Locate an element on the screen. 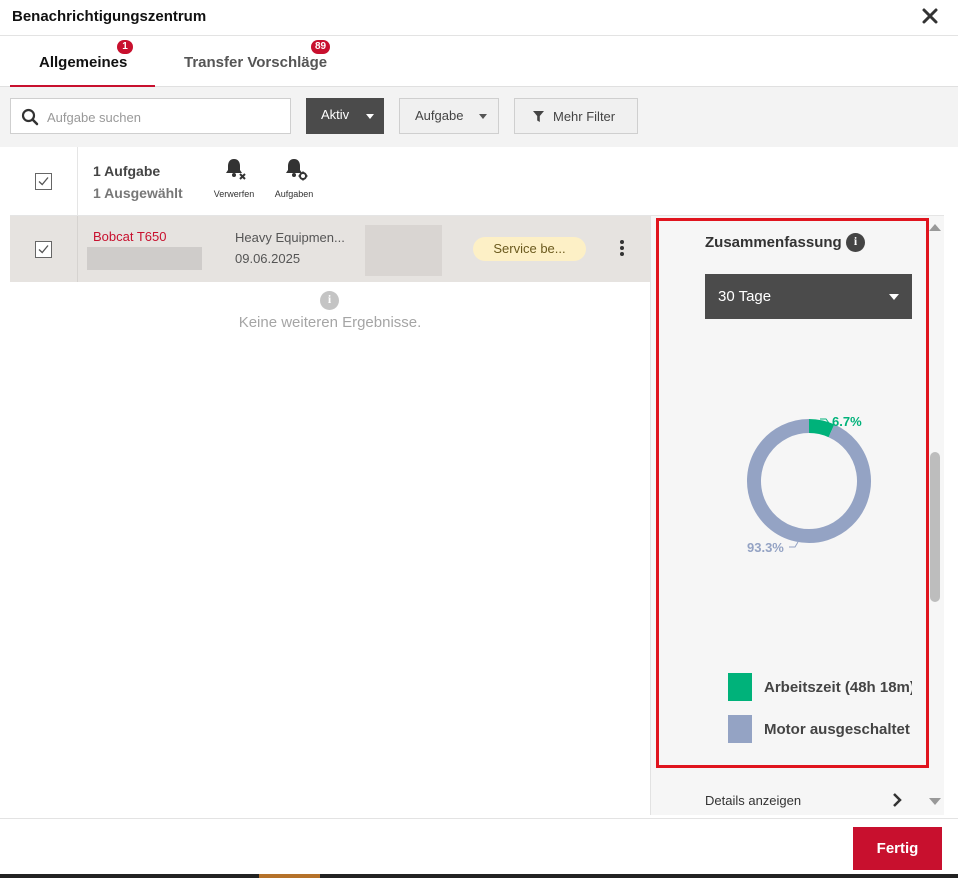 This screenshot has height=878, width=958. tab-bar: Allgemeines 1 Transfer Vorschläge 89 is located at coordinates (479, 62).